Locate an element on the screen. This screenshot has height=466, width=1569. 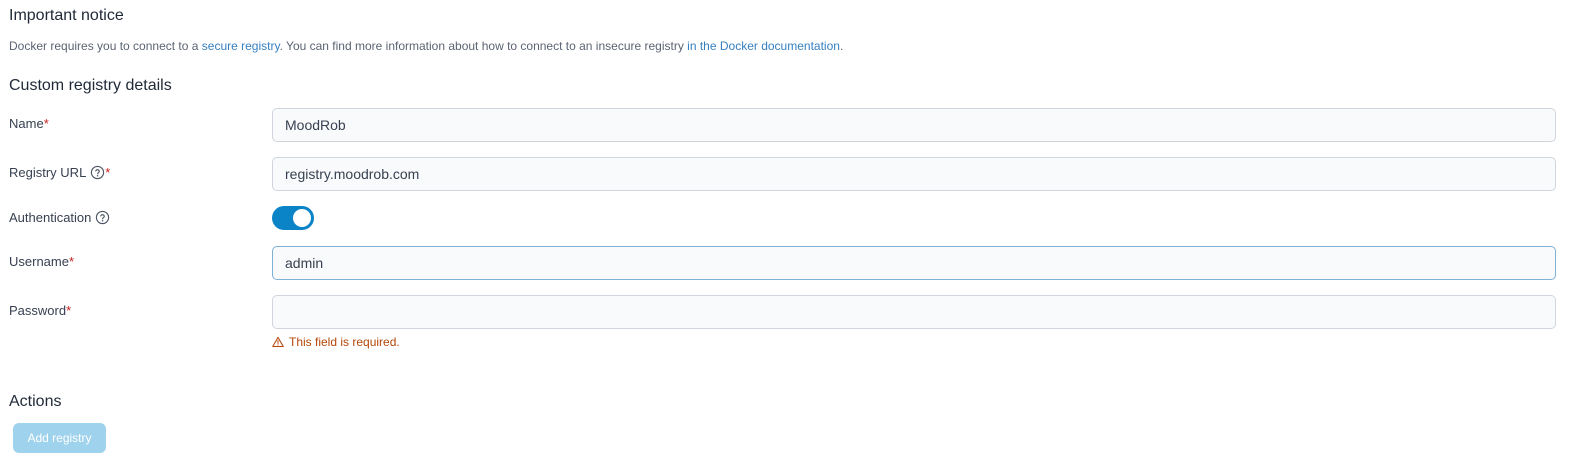
authentication-toggle is located at coordinates (293, 218).